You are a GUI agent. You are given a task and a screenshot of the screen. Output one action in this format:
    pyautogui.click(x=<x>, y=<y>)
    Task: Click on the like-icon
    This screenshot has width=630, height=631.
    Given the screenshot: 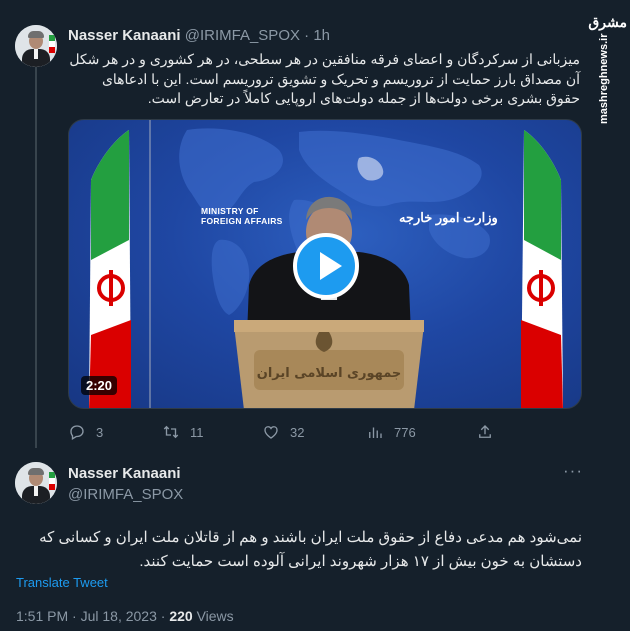 What is the action you would take?
    pyautogui.click(x=271, y=432)
    